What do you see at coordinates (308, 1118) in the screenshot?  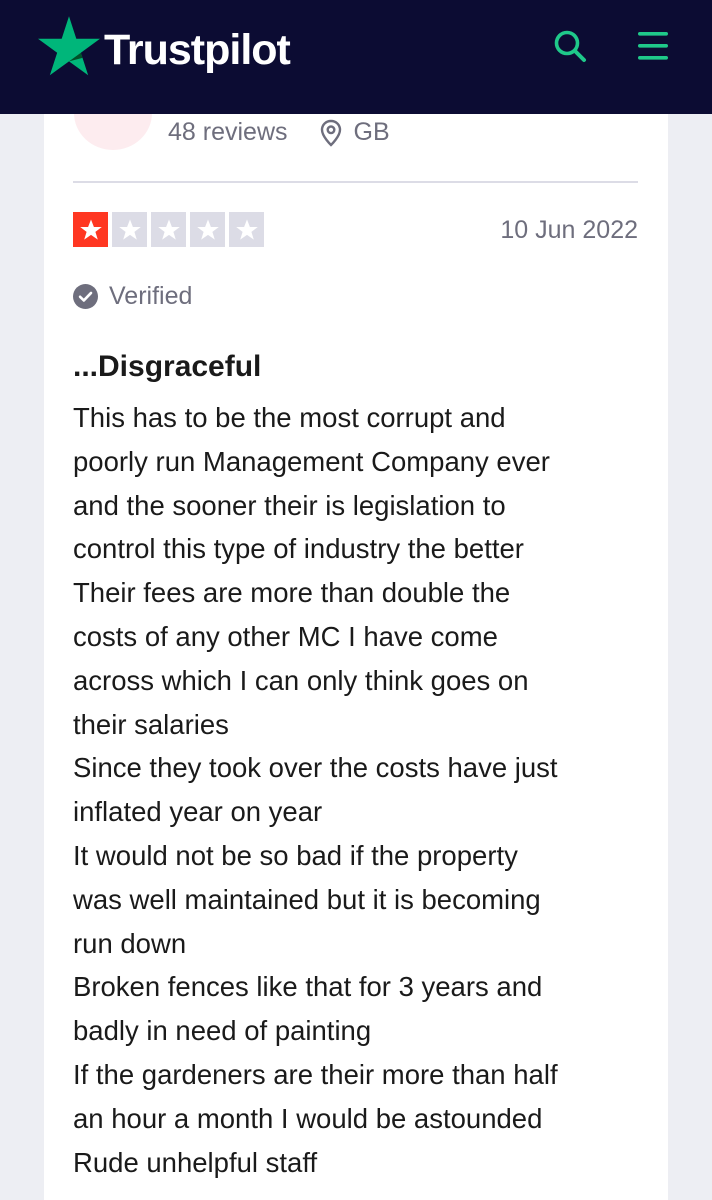 I see `review-text-line: an hour a month I would be astounded` at bounding box center [308, 1118].